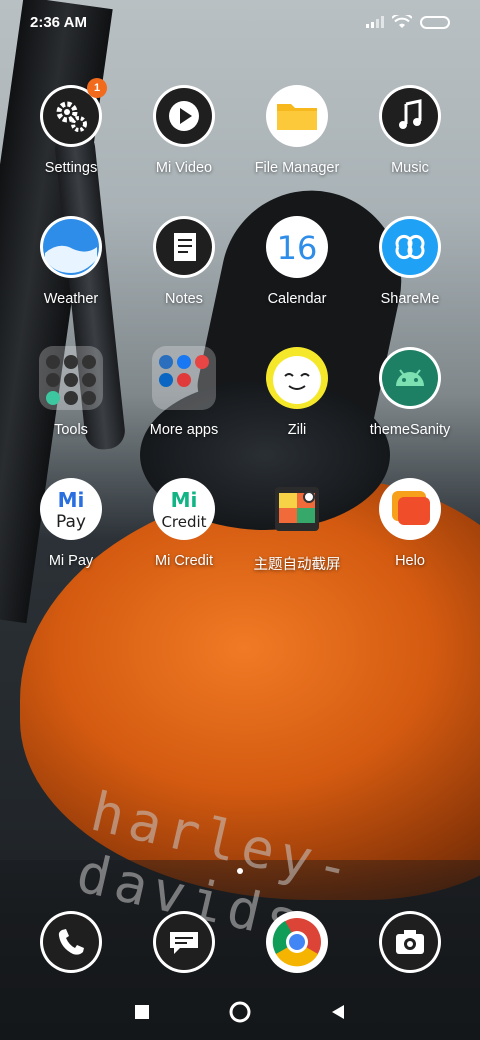 This screenshot has width=480, height=1040. What do you see at coordinates (71, 378) in the screenshot?
I see `tools-folder-icon` at bounding box center [71, 378].